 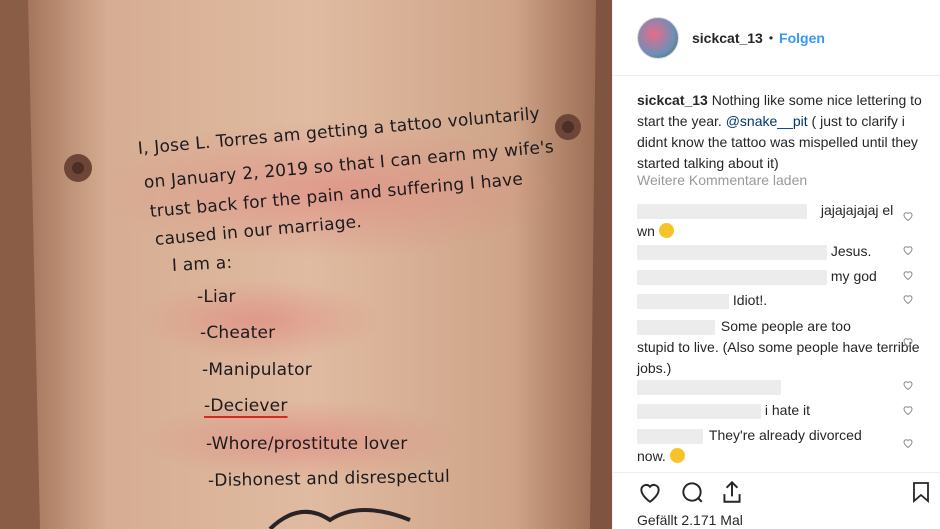 What do you see at coordinates (672, 100) in the screenshot?
I see `caption-username: sickcat_13` at bounding box center [672, 100].